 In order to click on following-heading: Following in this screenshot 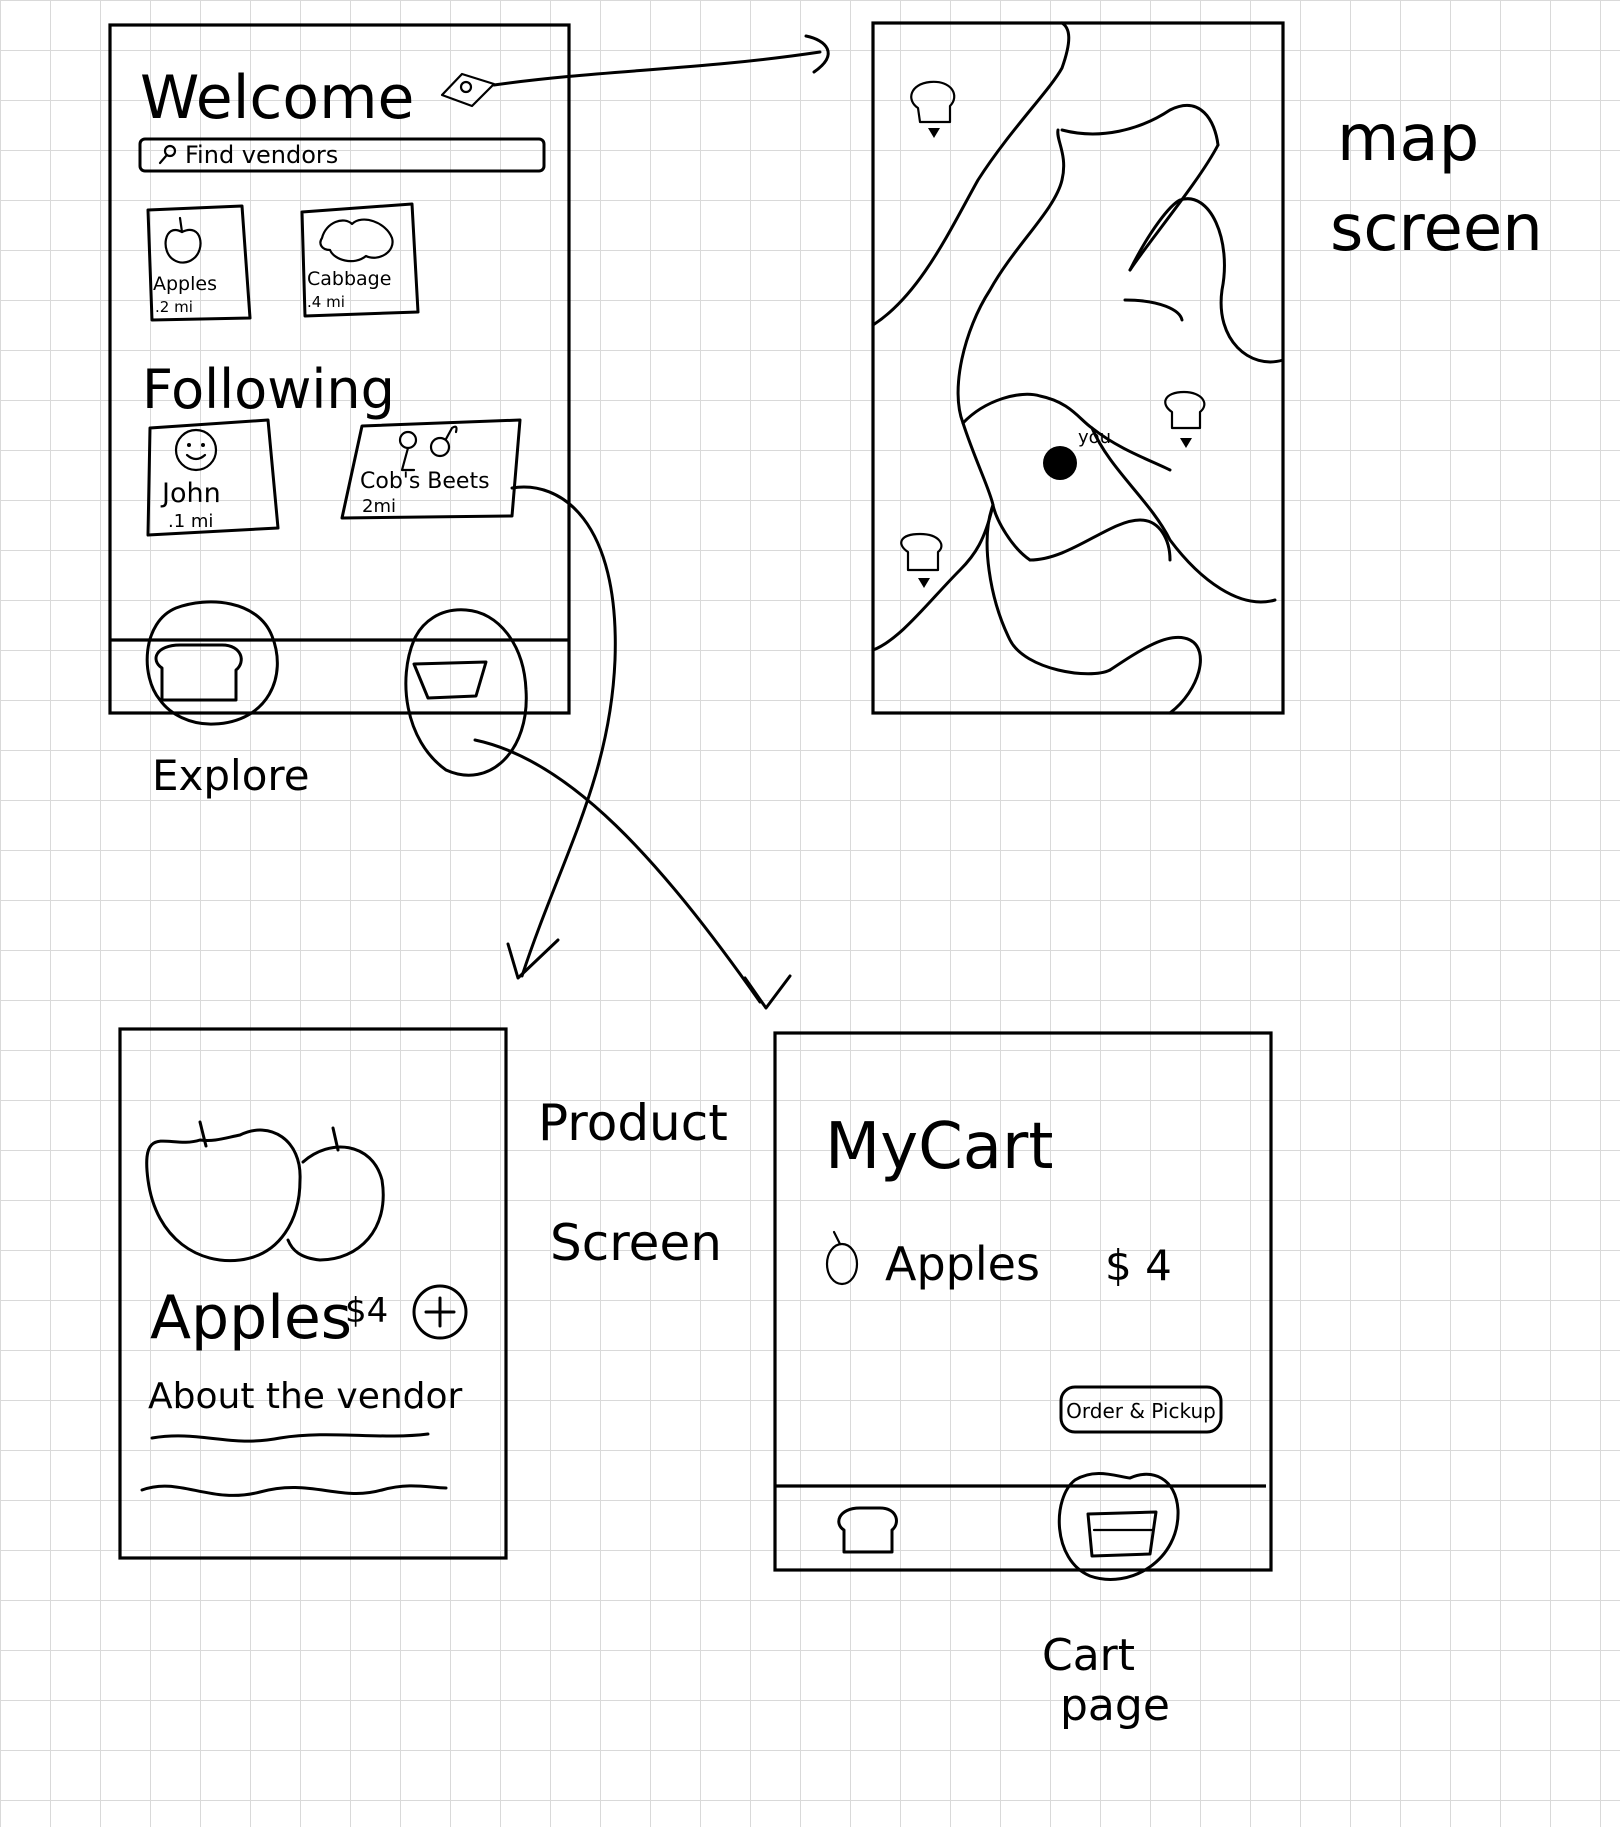, I will do `click(268, 389)`.